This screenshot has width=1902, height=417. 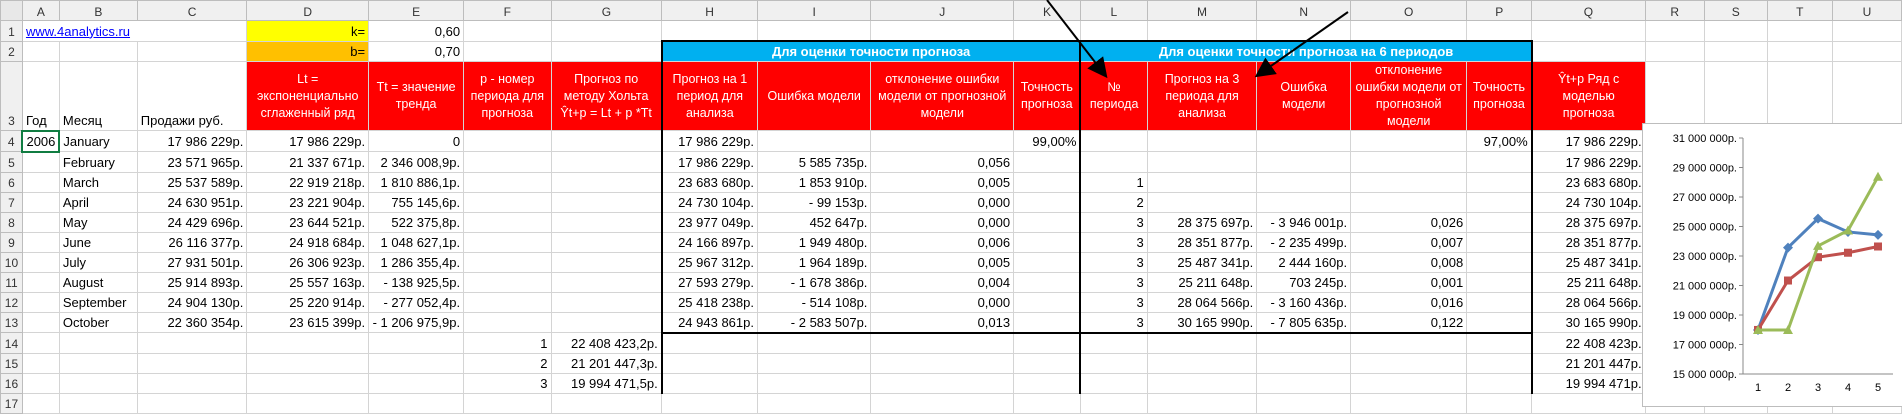 What do you see at coordinates (1499, 322) in the screenshot?
I see `cell-p13` at bounding box center [1499, 322].